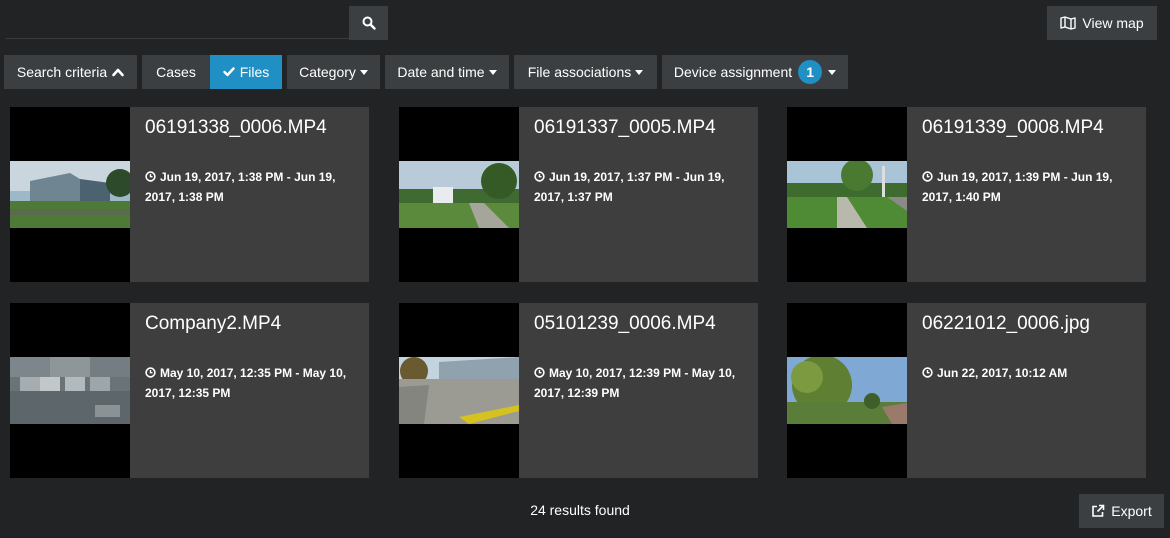 Image resolution: width=1170 pixels, height=538 pixels. What do you see at coordinates (213, 324) in the screenshot?
I see `file-name: Company2.MP4` at bounding box center [213, 324].